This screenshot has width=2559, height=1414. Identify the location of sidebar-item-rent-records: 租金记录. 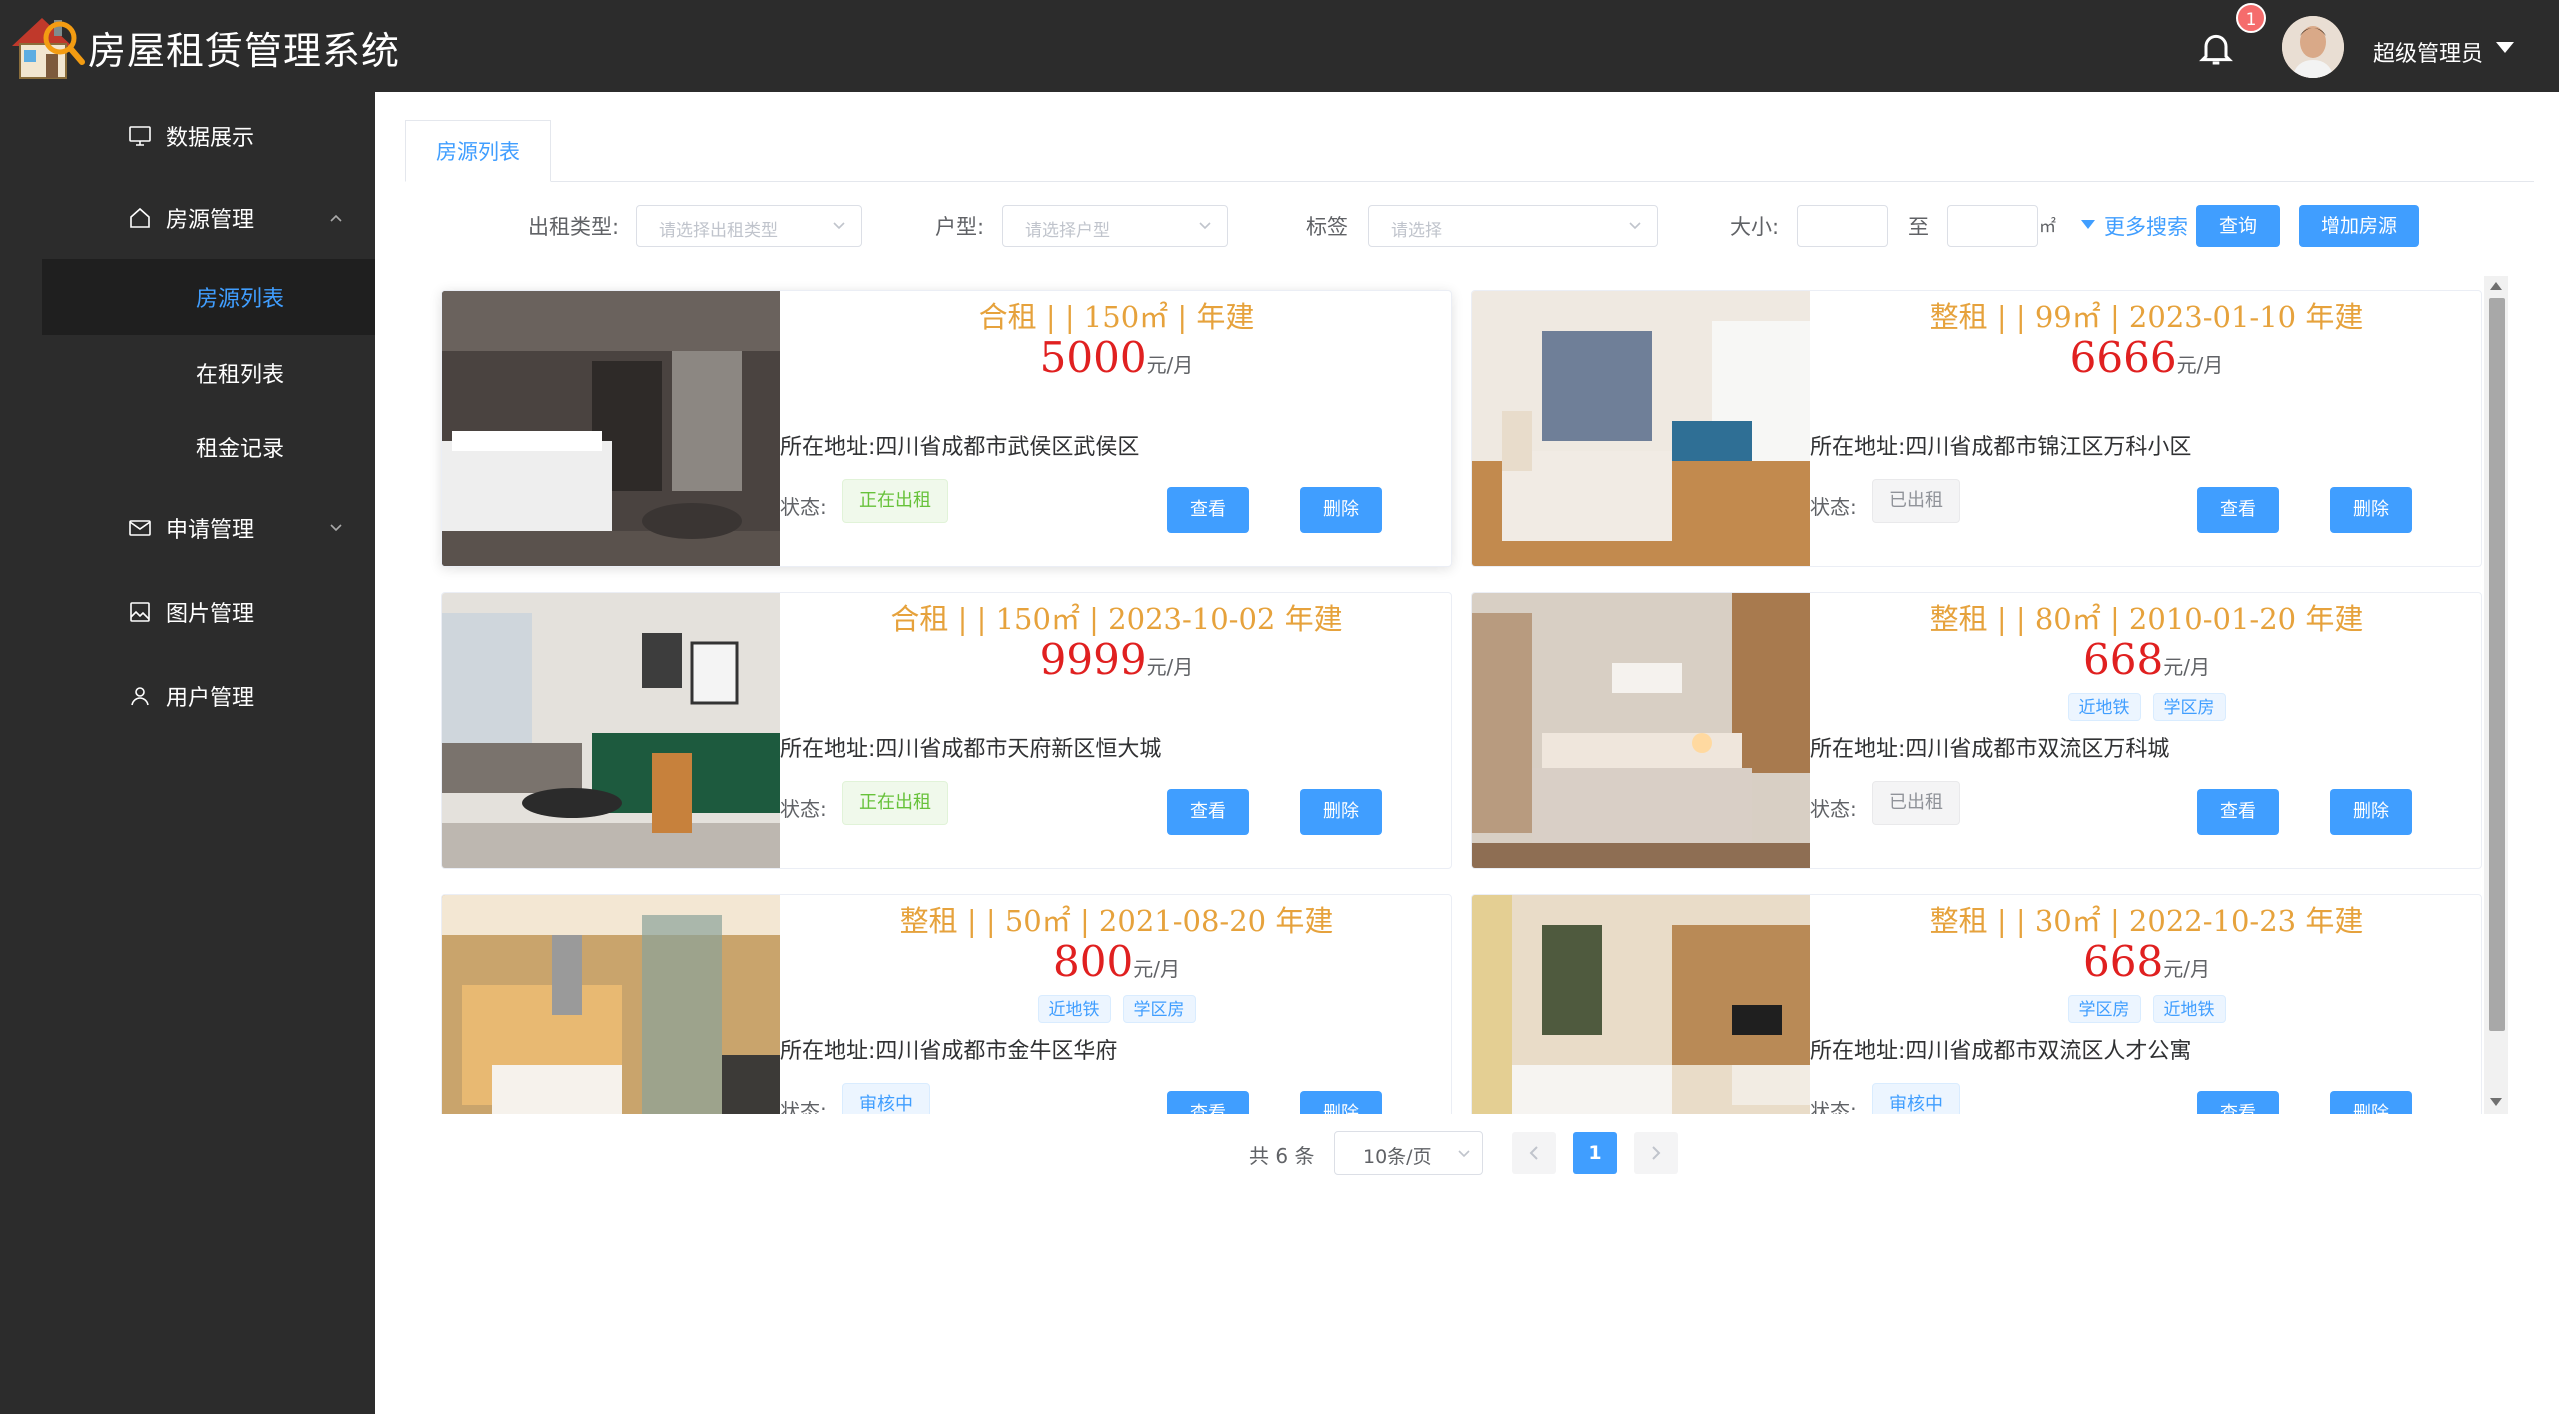
(208, 447).